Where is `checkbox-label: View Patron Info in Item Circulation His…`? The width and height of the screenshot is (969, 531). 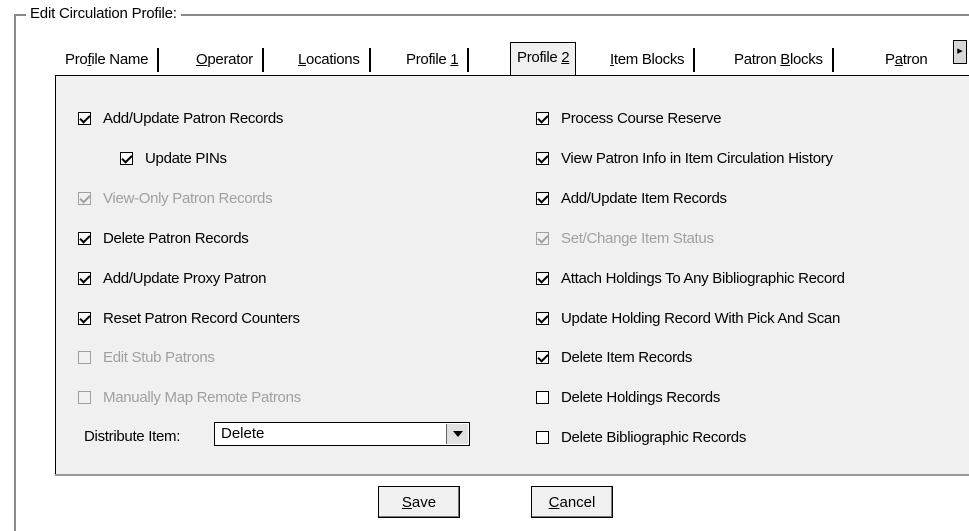 checkbox-label: View Patron Info in Item Circulation His… is located at coordinates (697, 158).